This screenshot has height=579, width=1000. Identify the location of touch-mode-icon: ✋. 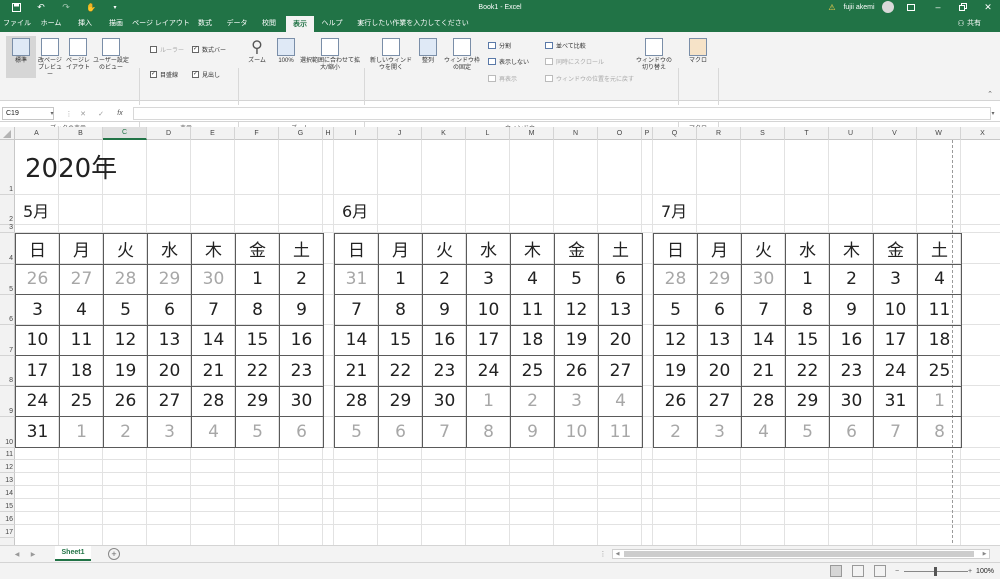
(91, 7).